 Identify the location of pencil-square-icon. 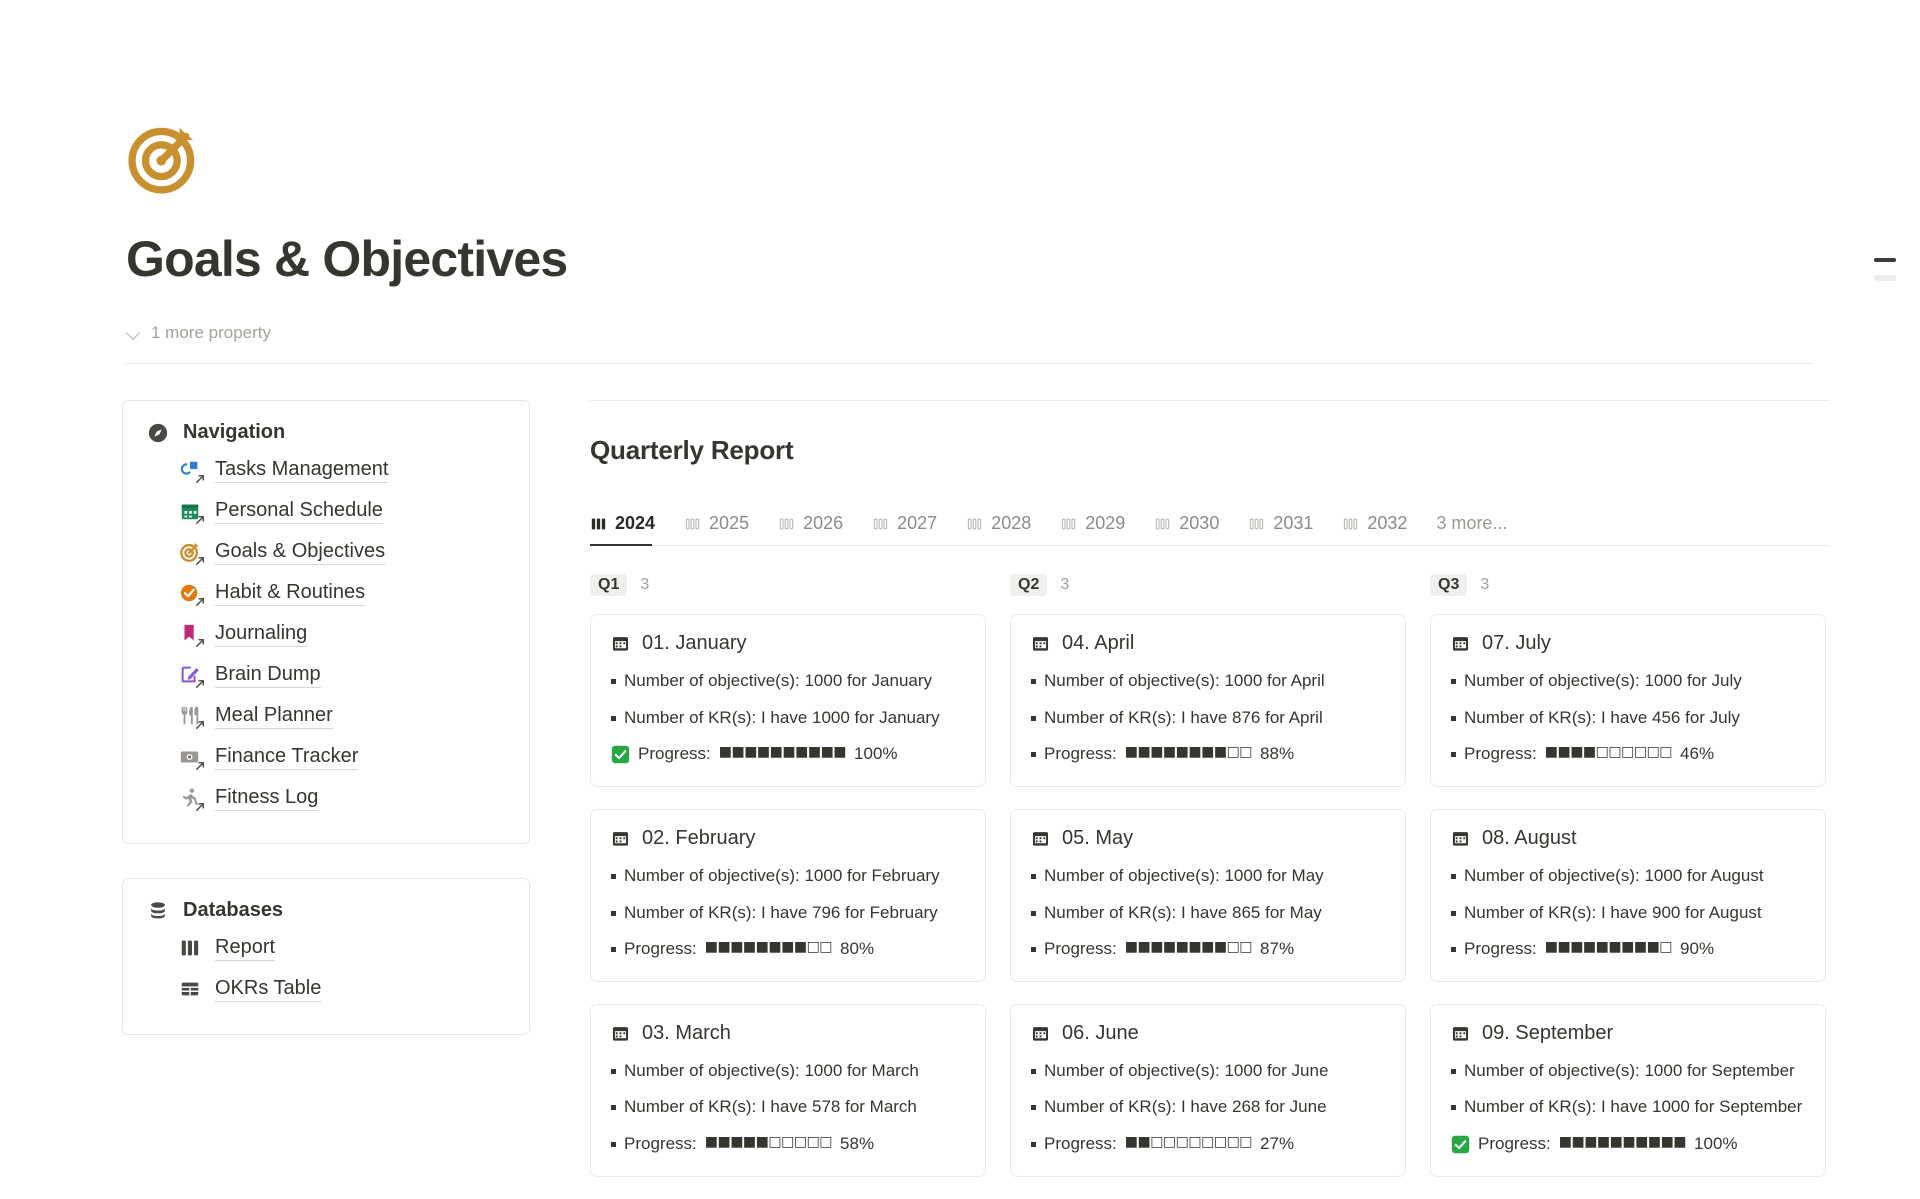
(192, 676).